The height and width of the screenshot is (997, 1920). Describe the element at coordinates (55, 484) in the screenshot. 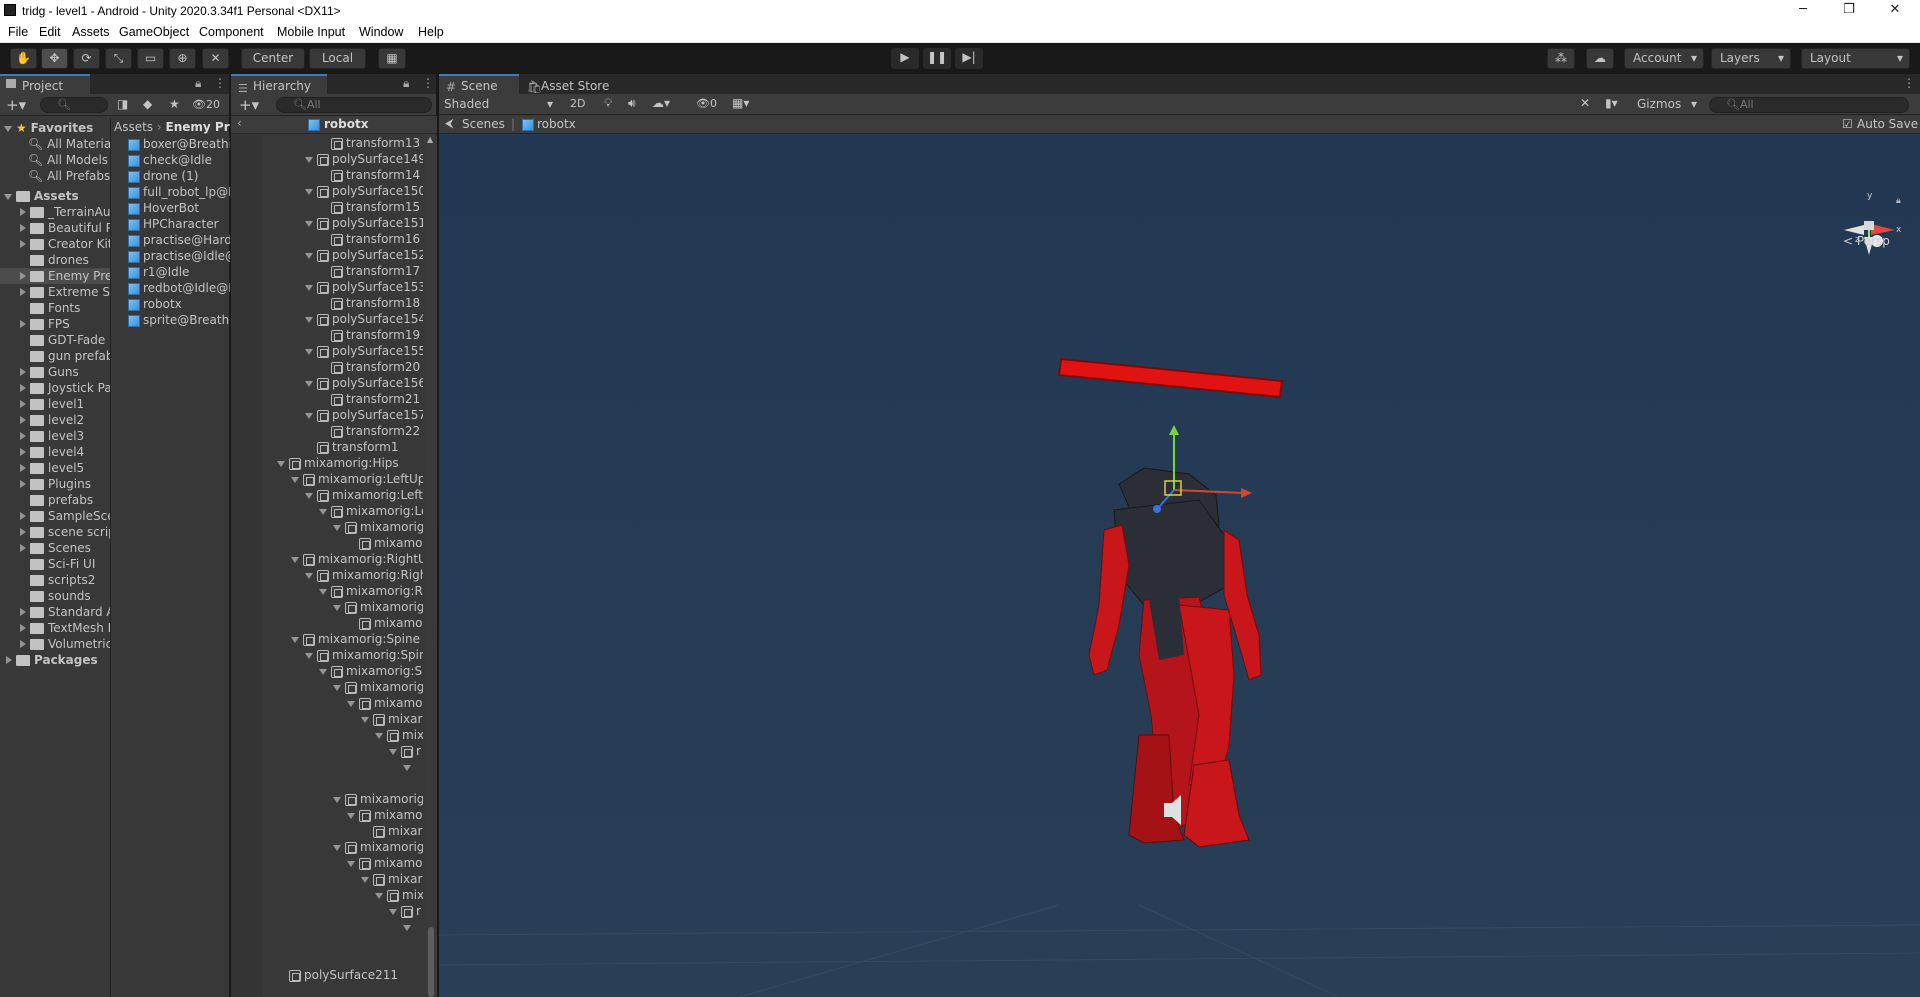

I see `folder-item: Plugins` at that location.